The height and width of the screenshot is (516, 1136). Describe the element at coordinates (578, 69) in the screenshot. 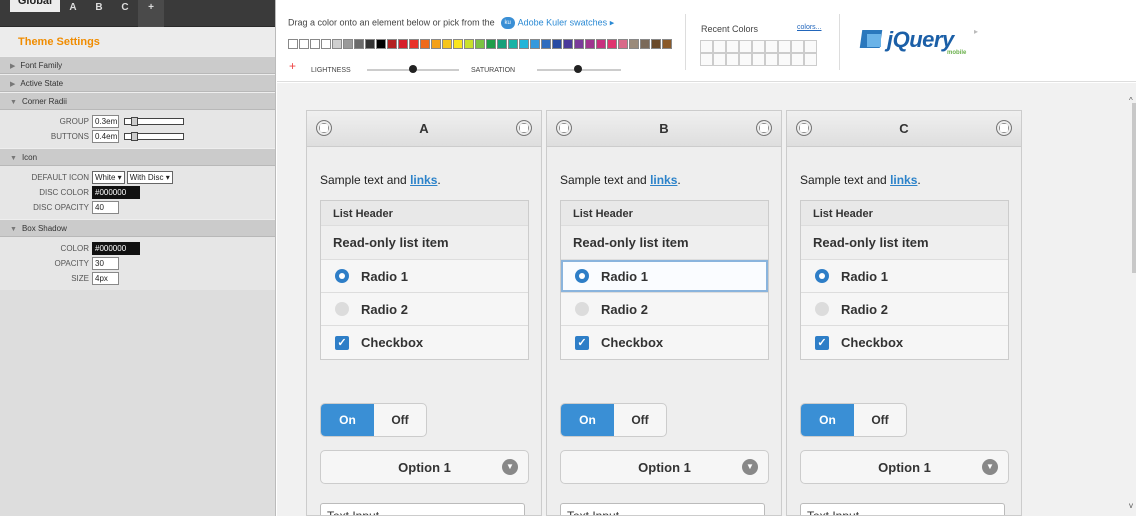

I see `saturation-slider-handle` at that location.